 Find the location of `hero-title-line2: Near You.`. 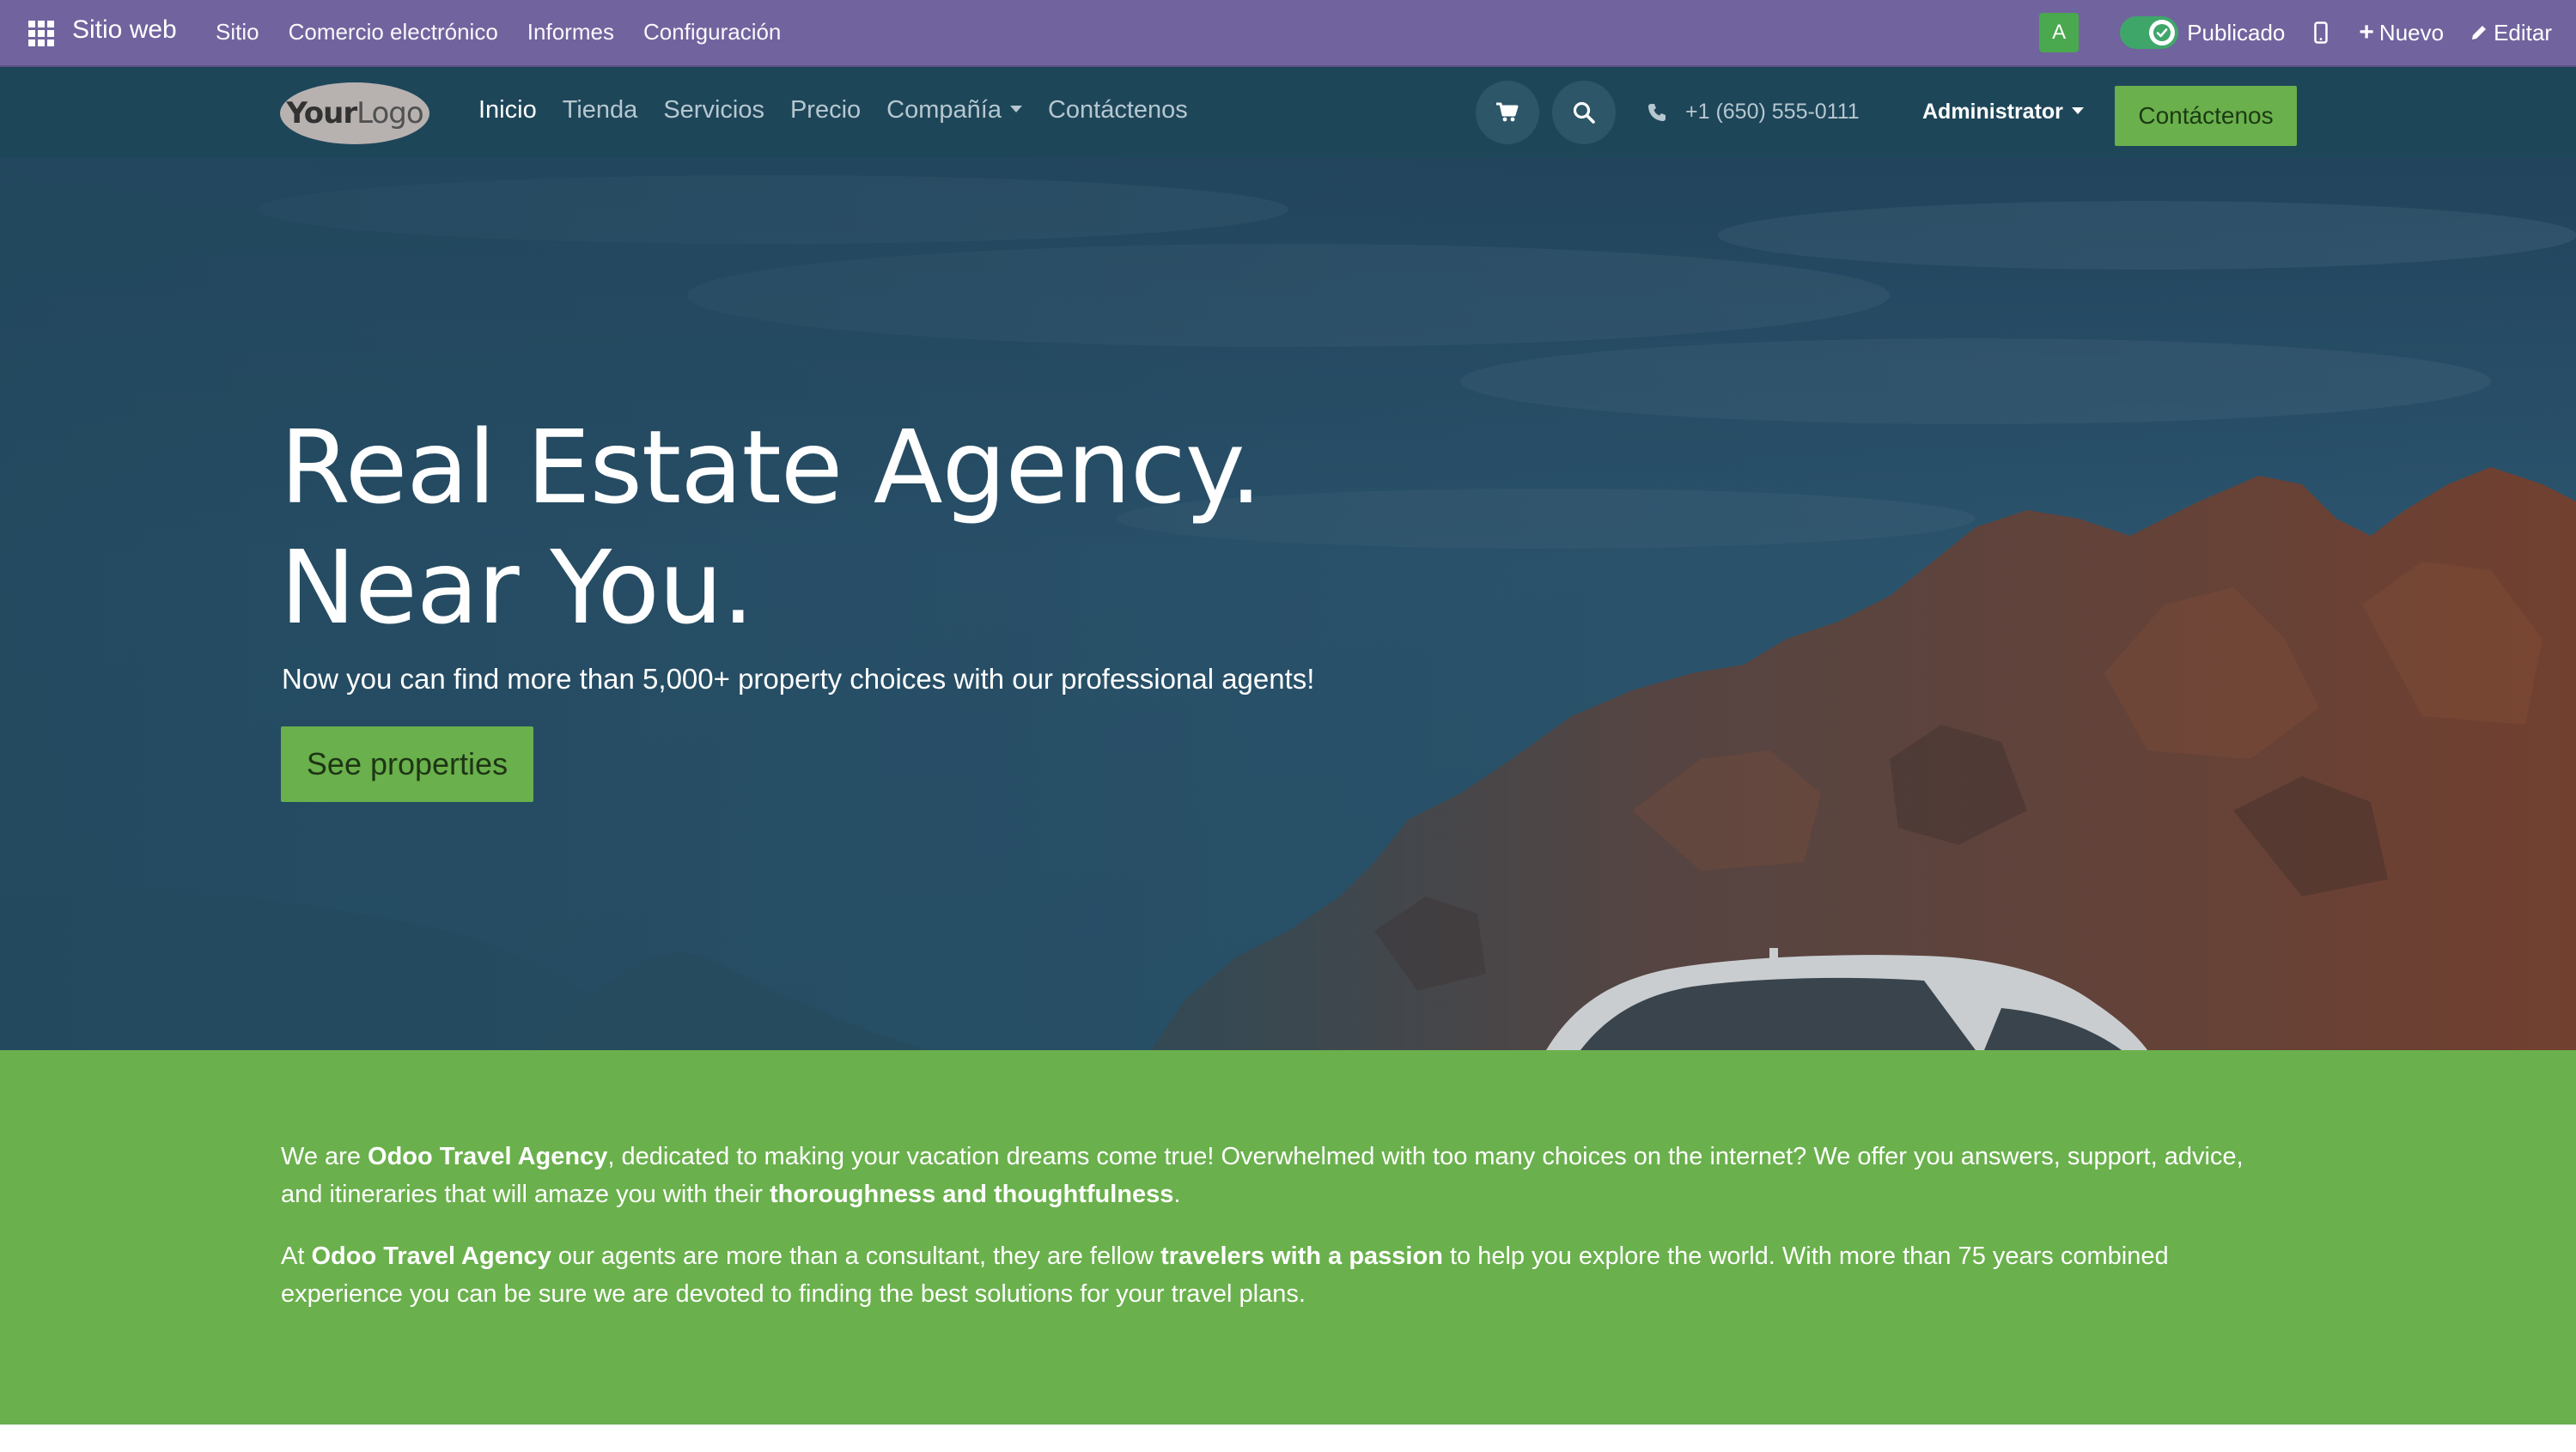

hero-title-line2: Near You. is located at coordinates (517, 587).